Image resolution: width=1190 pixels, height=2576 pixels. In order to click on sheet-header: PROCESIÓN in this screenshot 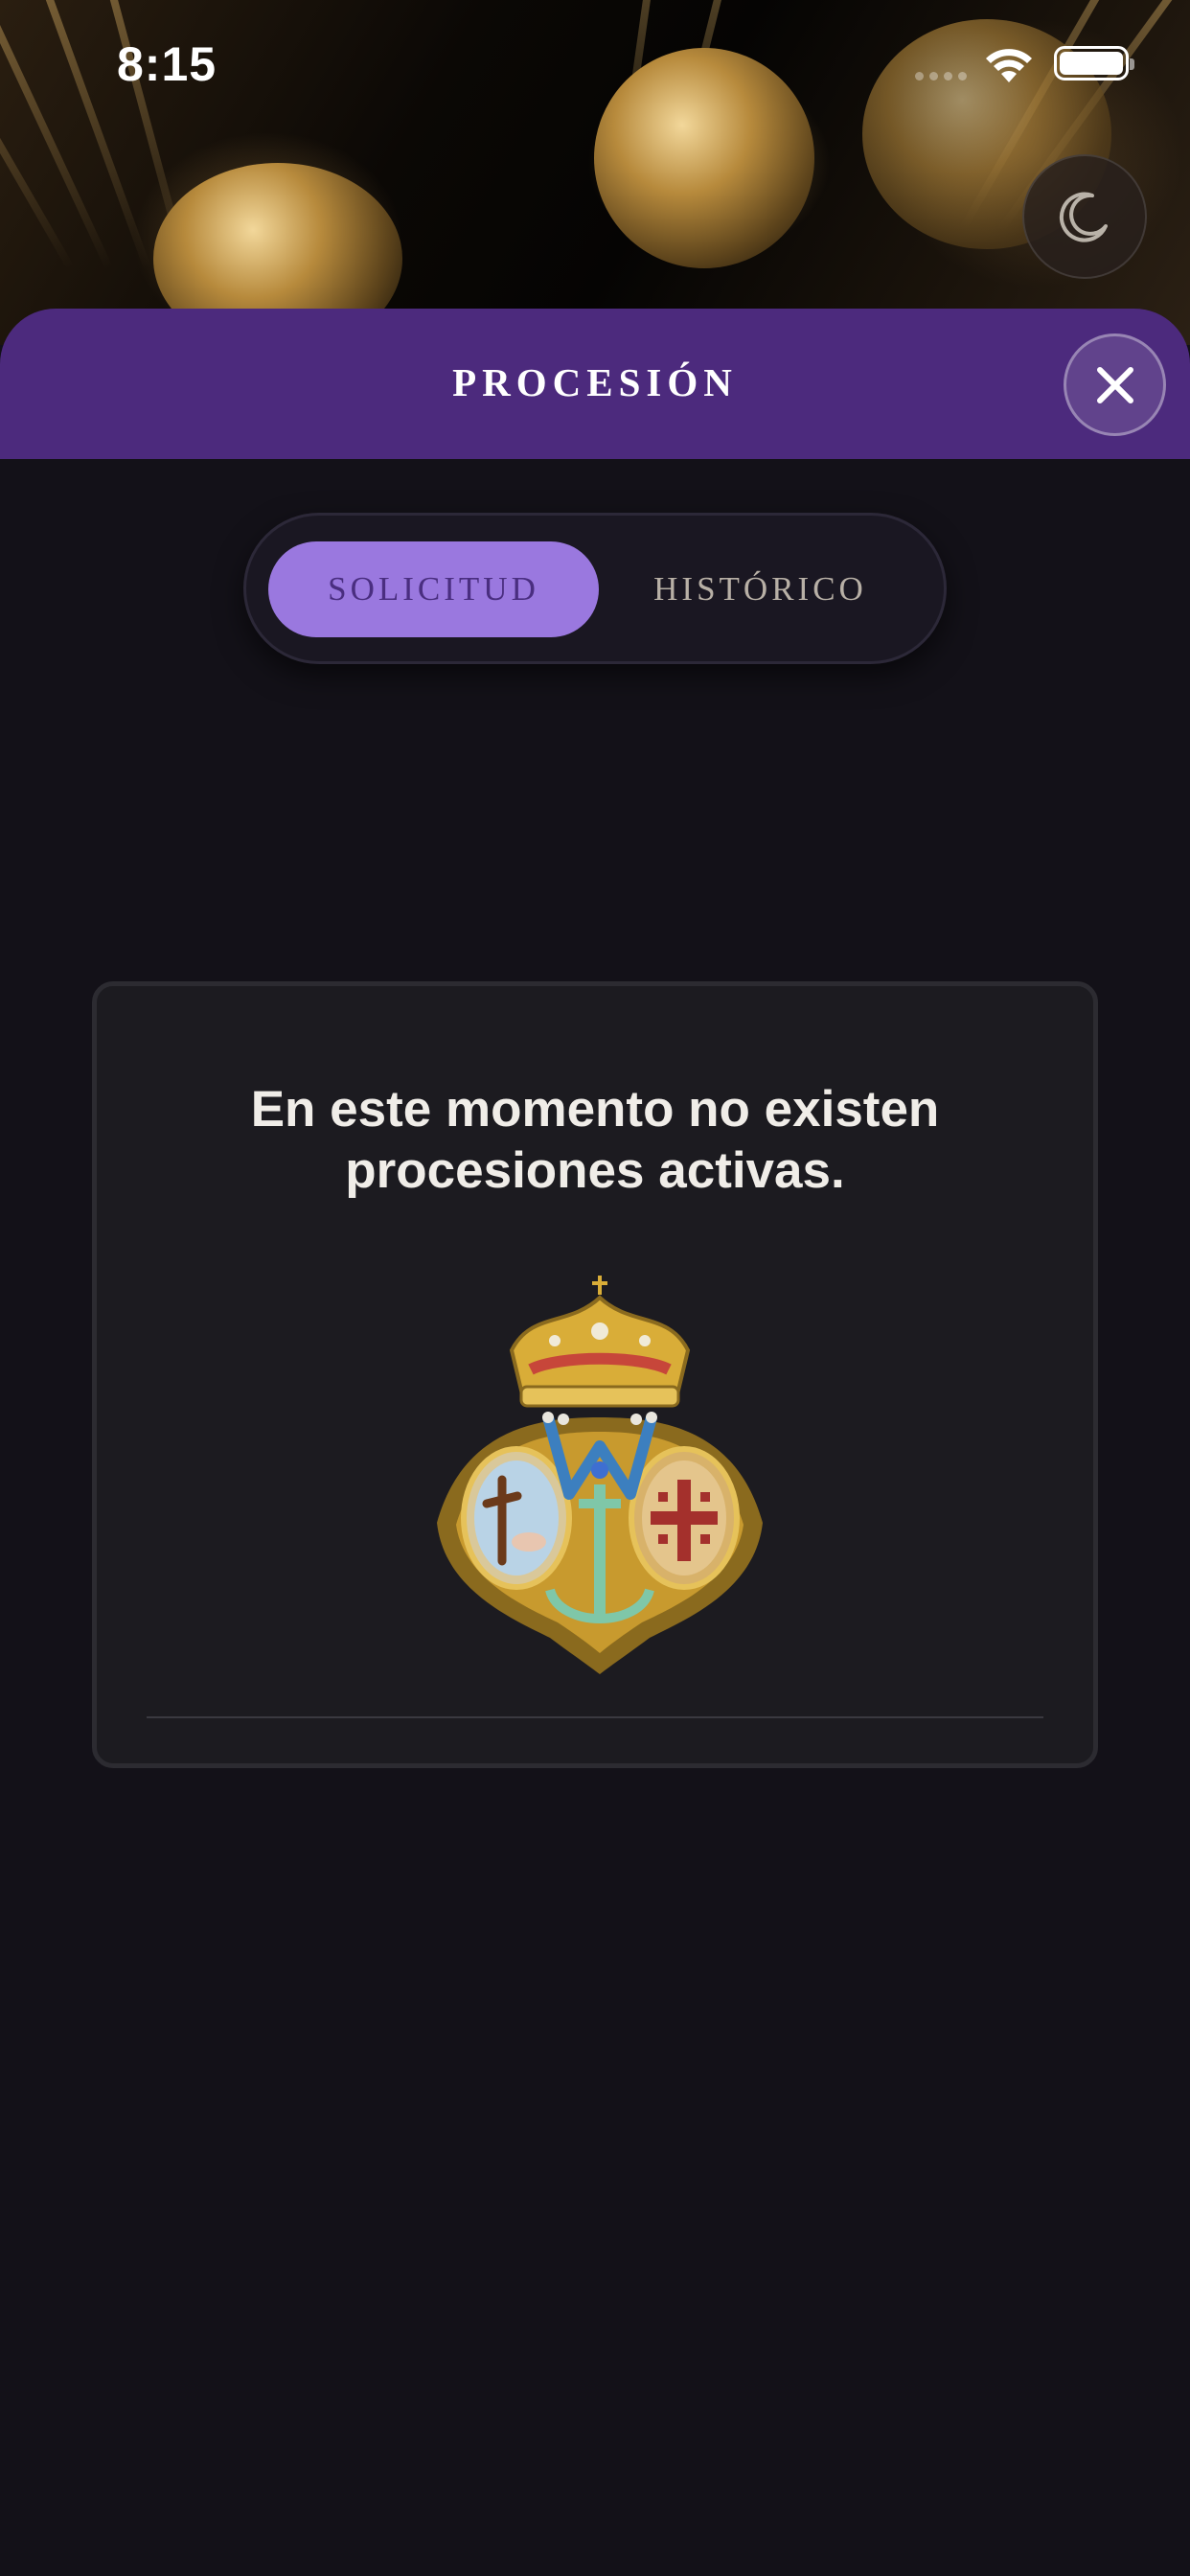, I will do `click(595, 384)`.